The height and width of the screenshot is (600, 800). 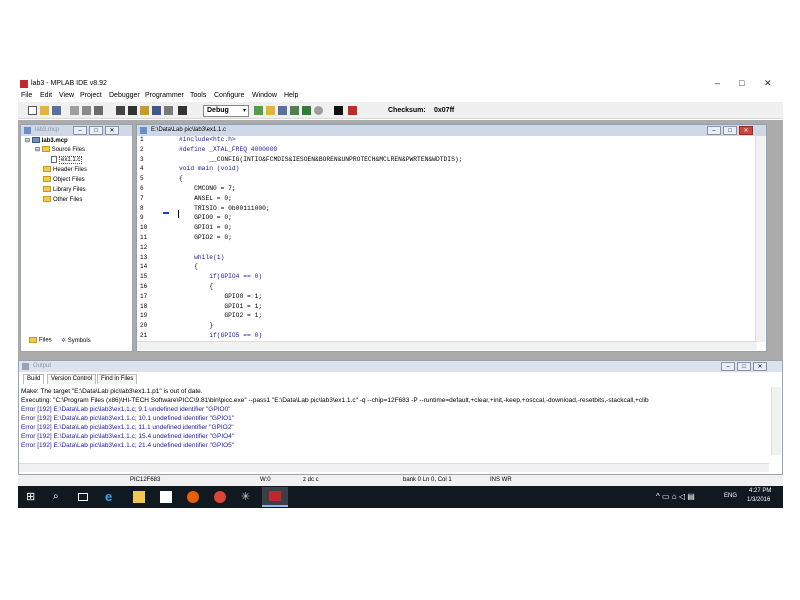 What do you see at coordinates (74, 110) in the screenshot?
I see `cut-icon` at bounding box center [74, 110].